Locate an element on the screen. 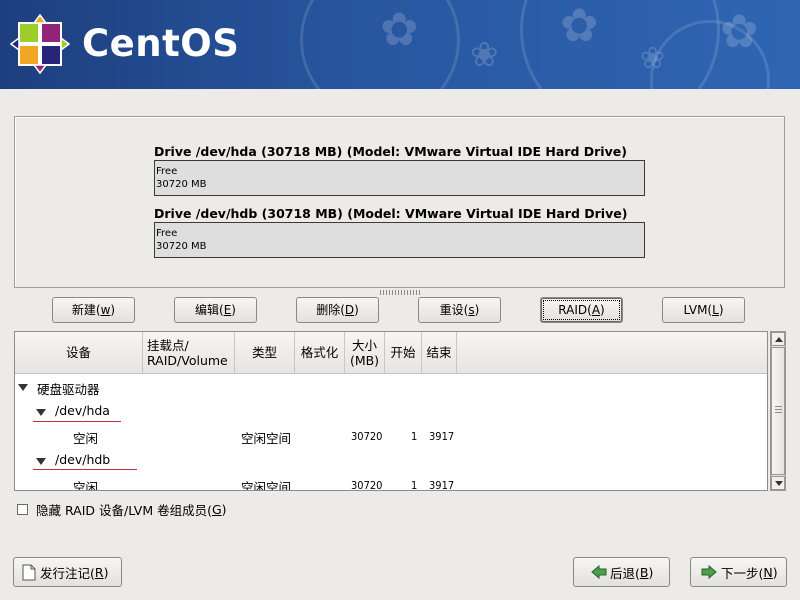  hide-raid-lvm-checkbox: 隐藏 RAID 设备/LVM 卷组成员(G) is located at coordinates (122, 509).